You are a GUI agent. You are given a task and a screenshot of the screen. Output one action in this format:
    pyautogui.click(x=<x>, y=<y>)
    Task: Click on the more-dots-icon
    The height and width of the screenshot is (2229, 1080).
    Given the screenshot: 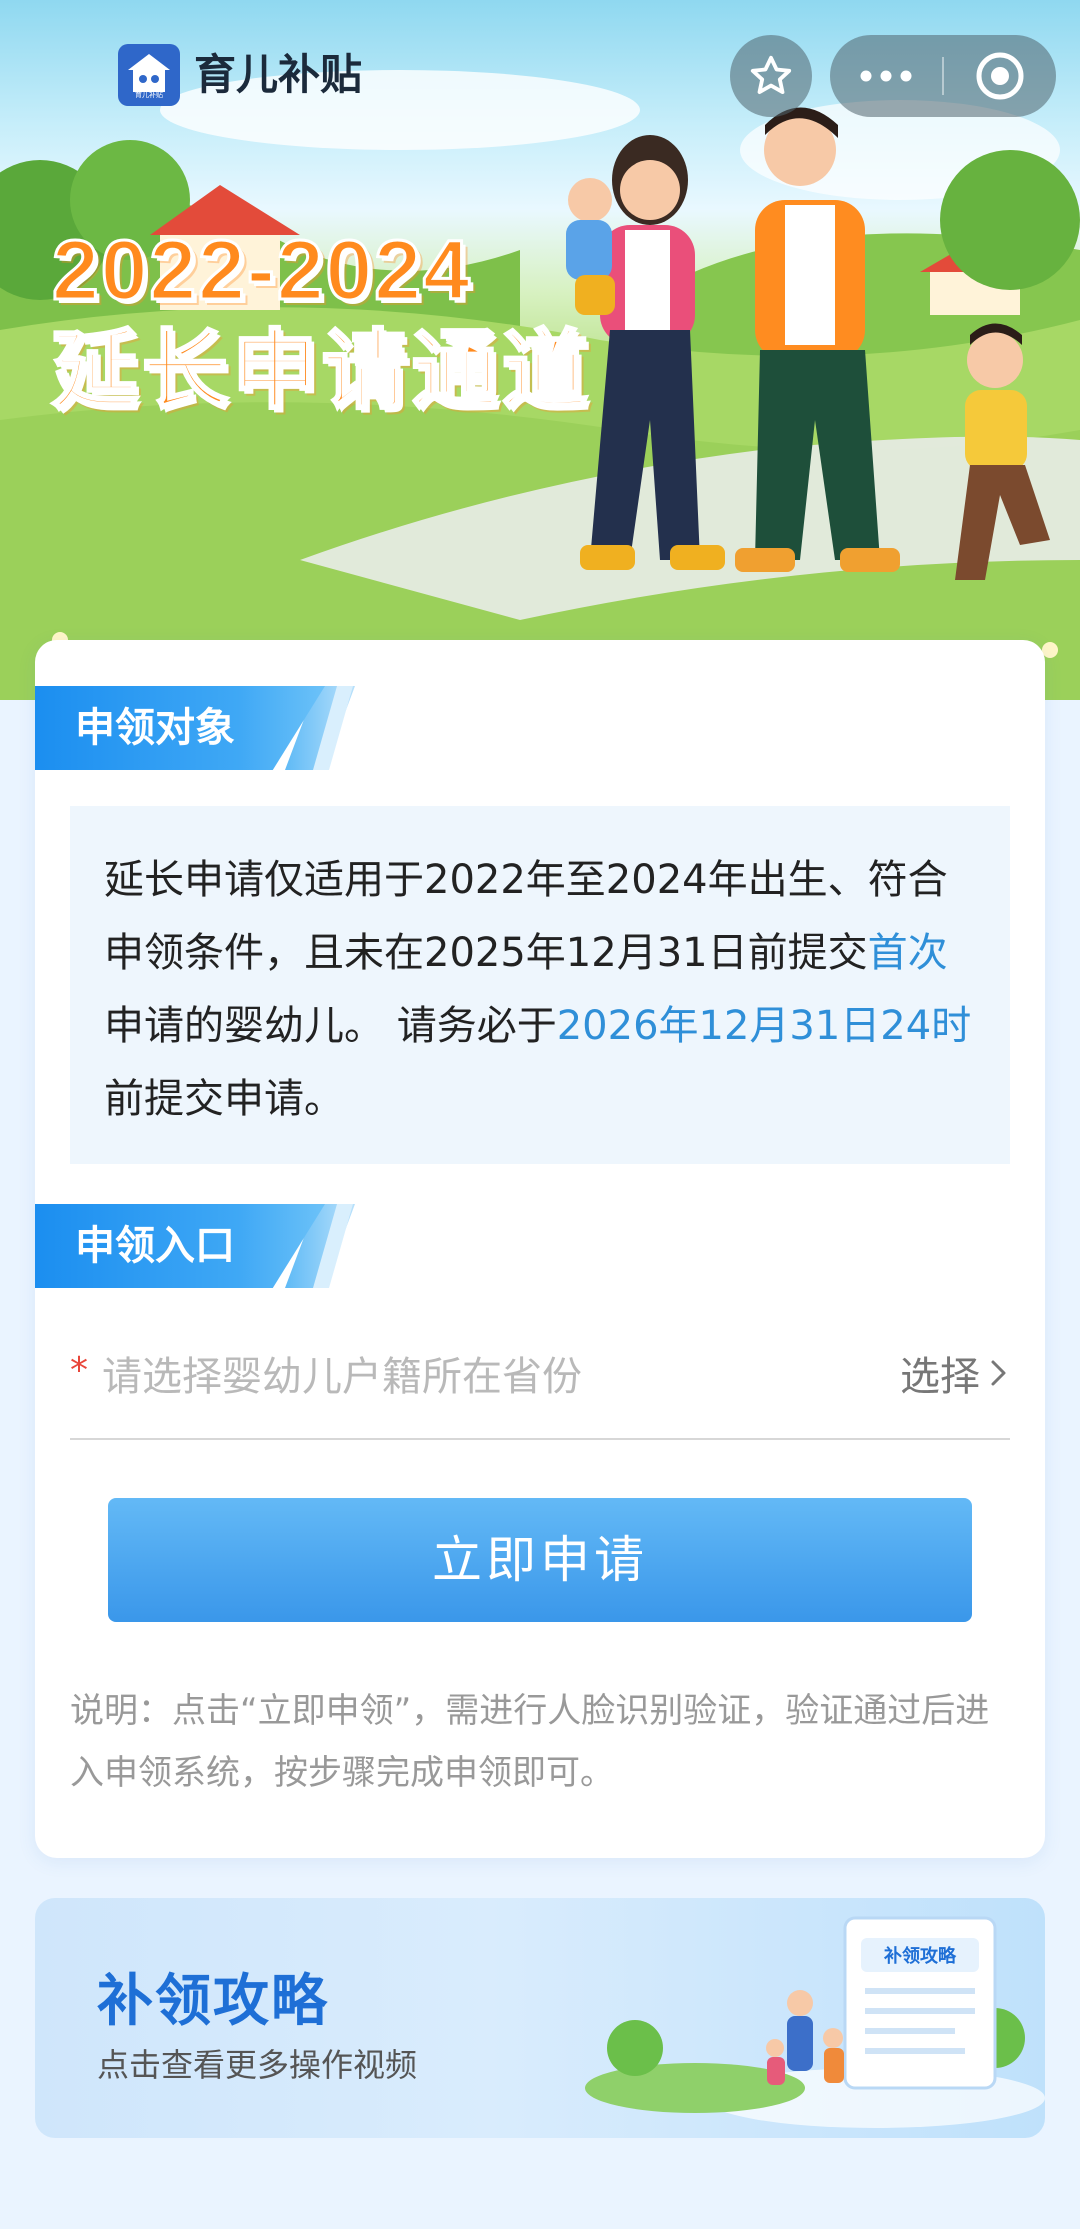 What is the action you would take?
    pyautogui.click(x=886, y=76)
    